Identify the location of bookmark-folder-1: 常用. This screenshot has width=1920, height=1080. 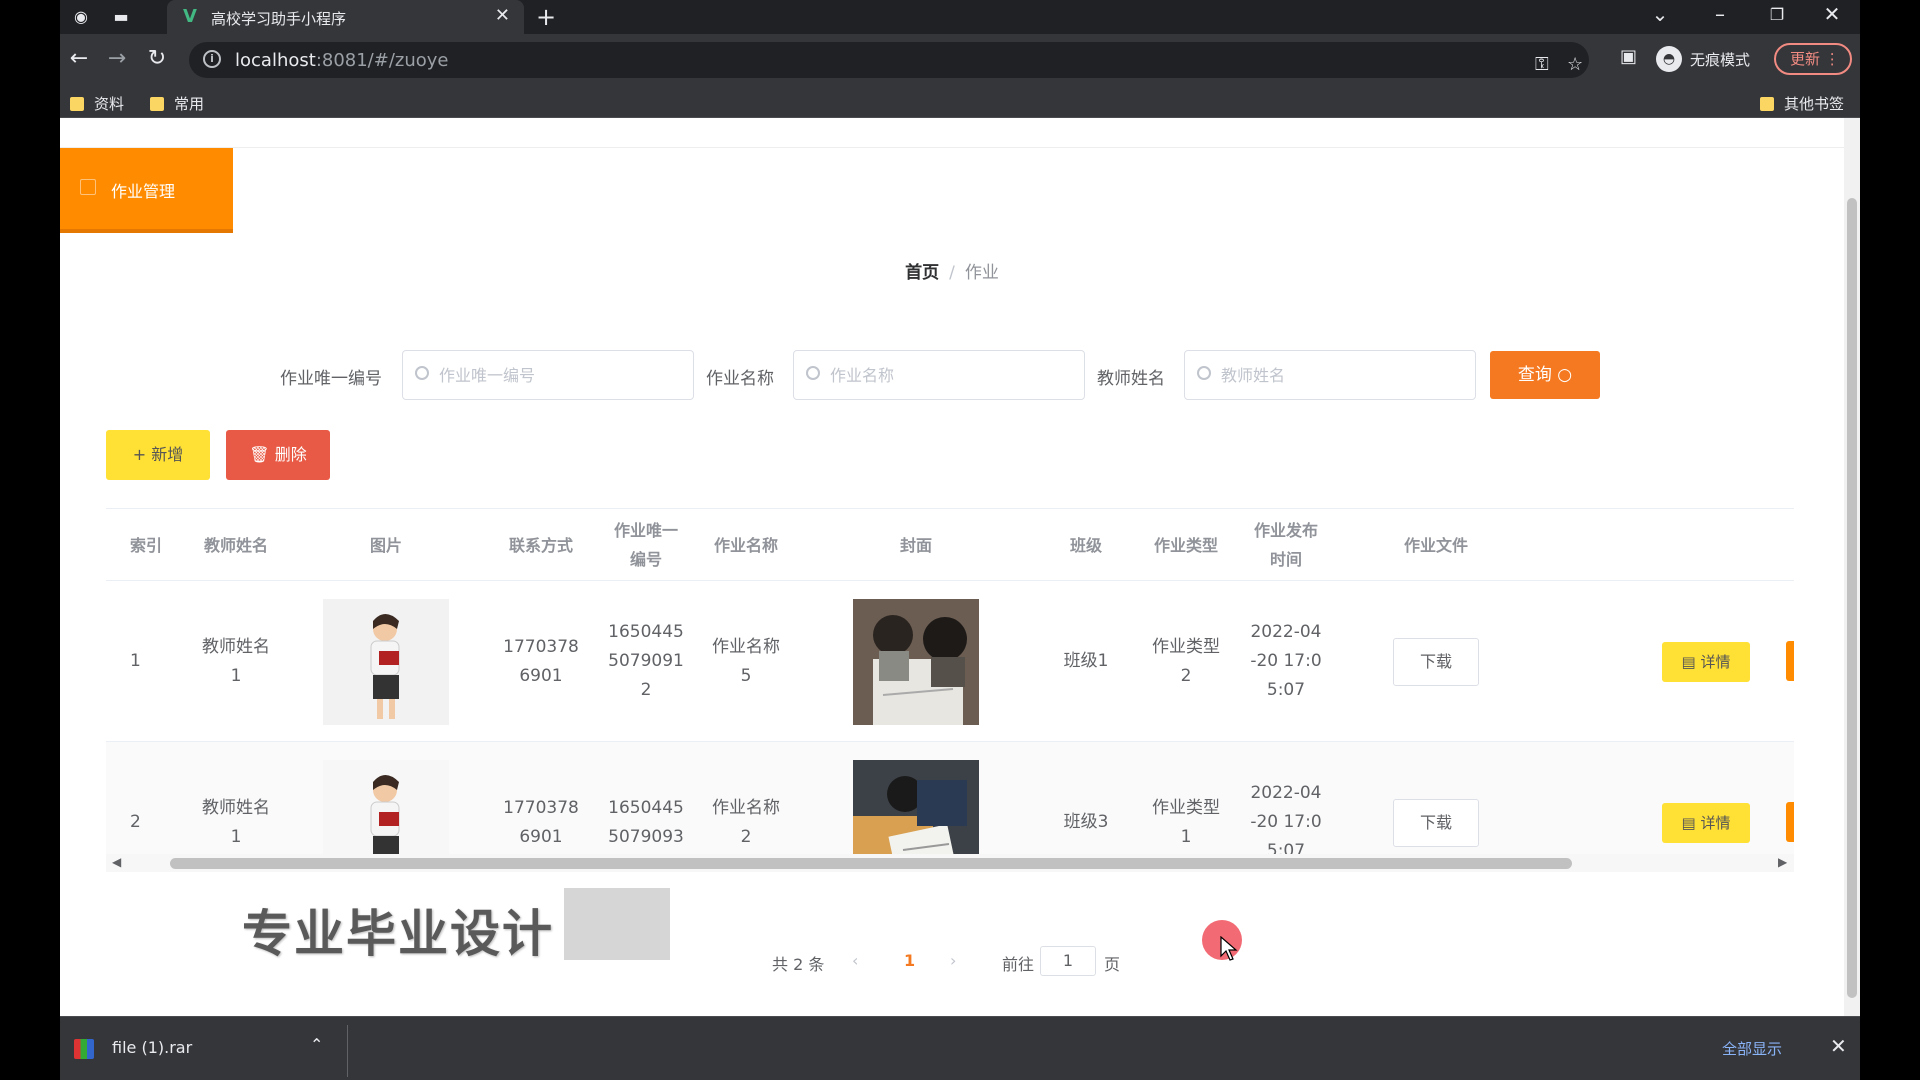
(177, 103).